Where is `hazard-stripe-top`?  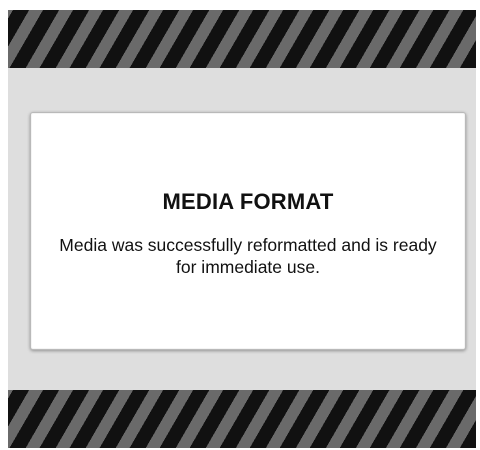 hazard-stripe-top is located at coordinates (242, 39).